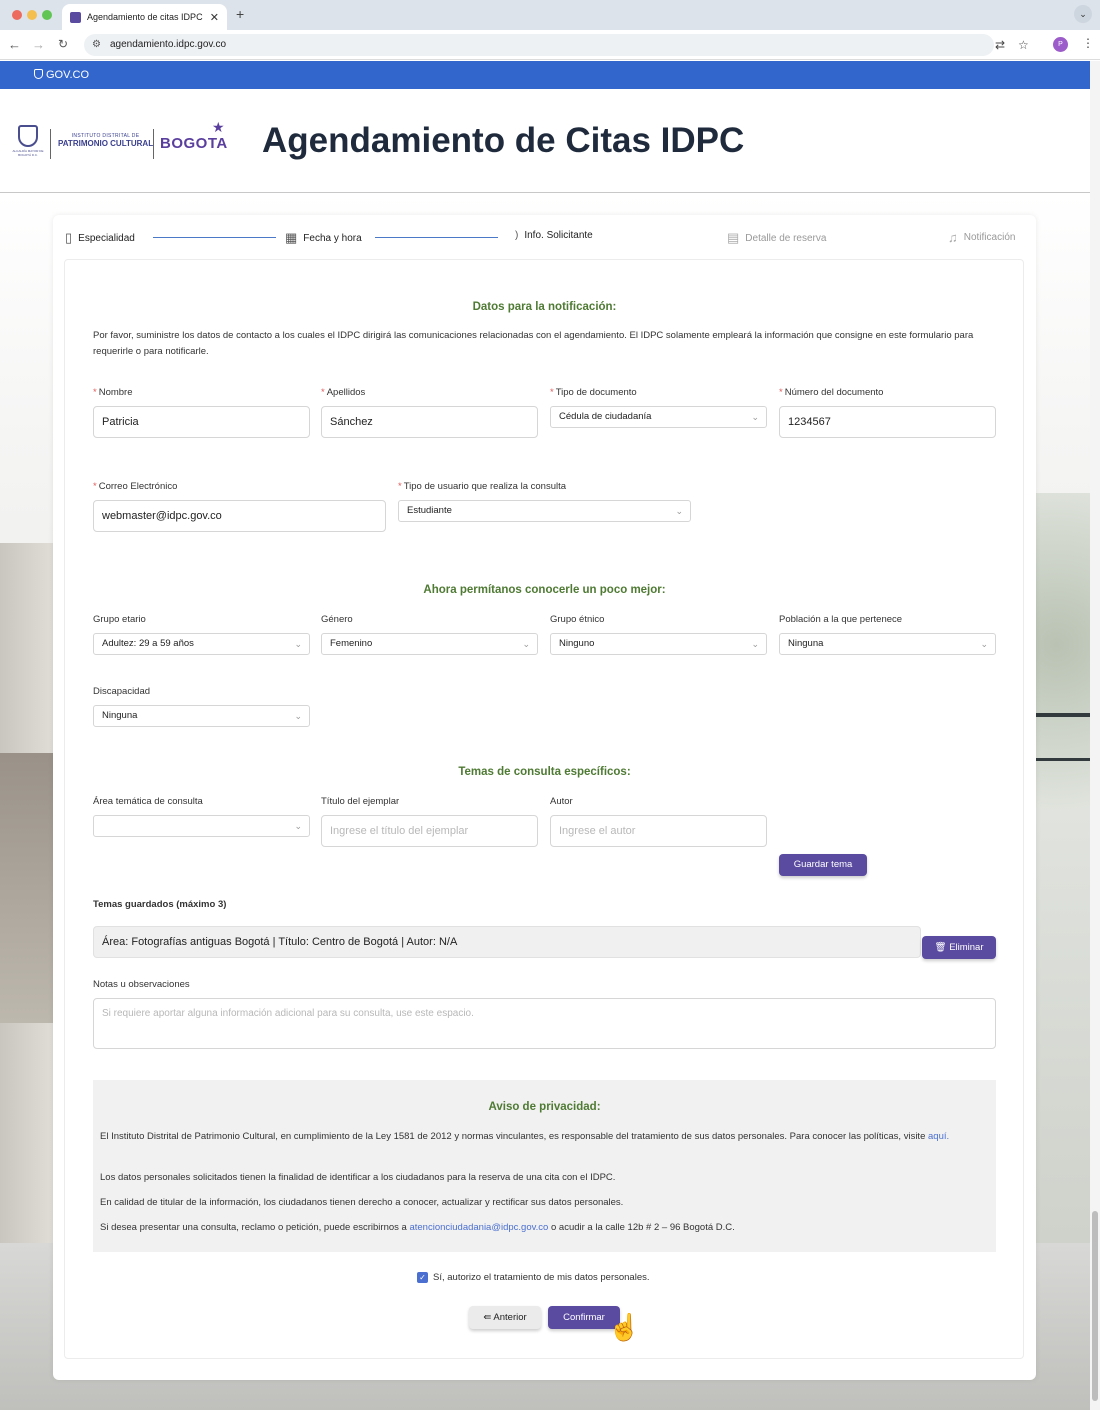 The height and width of the screenshot is (1410, 1100). I want to click on gov-label: GOV.CO, so click(67, 75).